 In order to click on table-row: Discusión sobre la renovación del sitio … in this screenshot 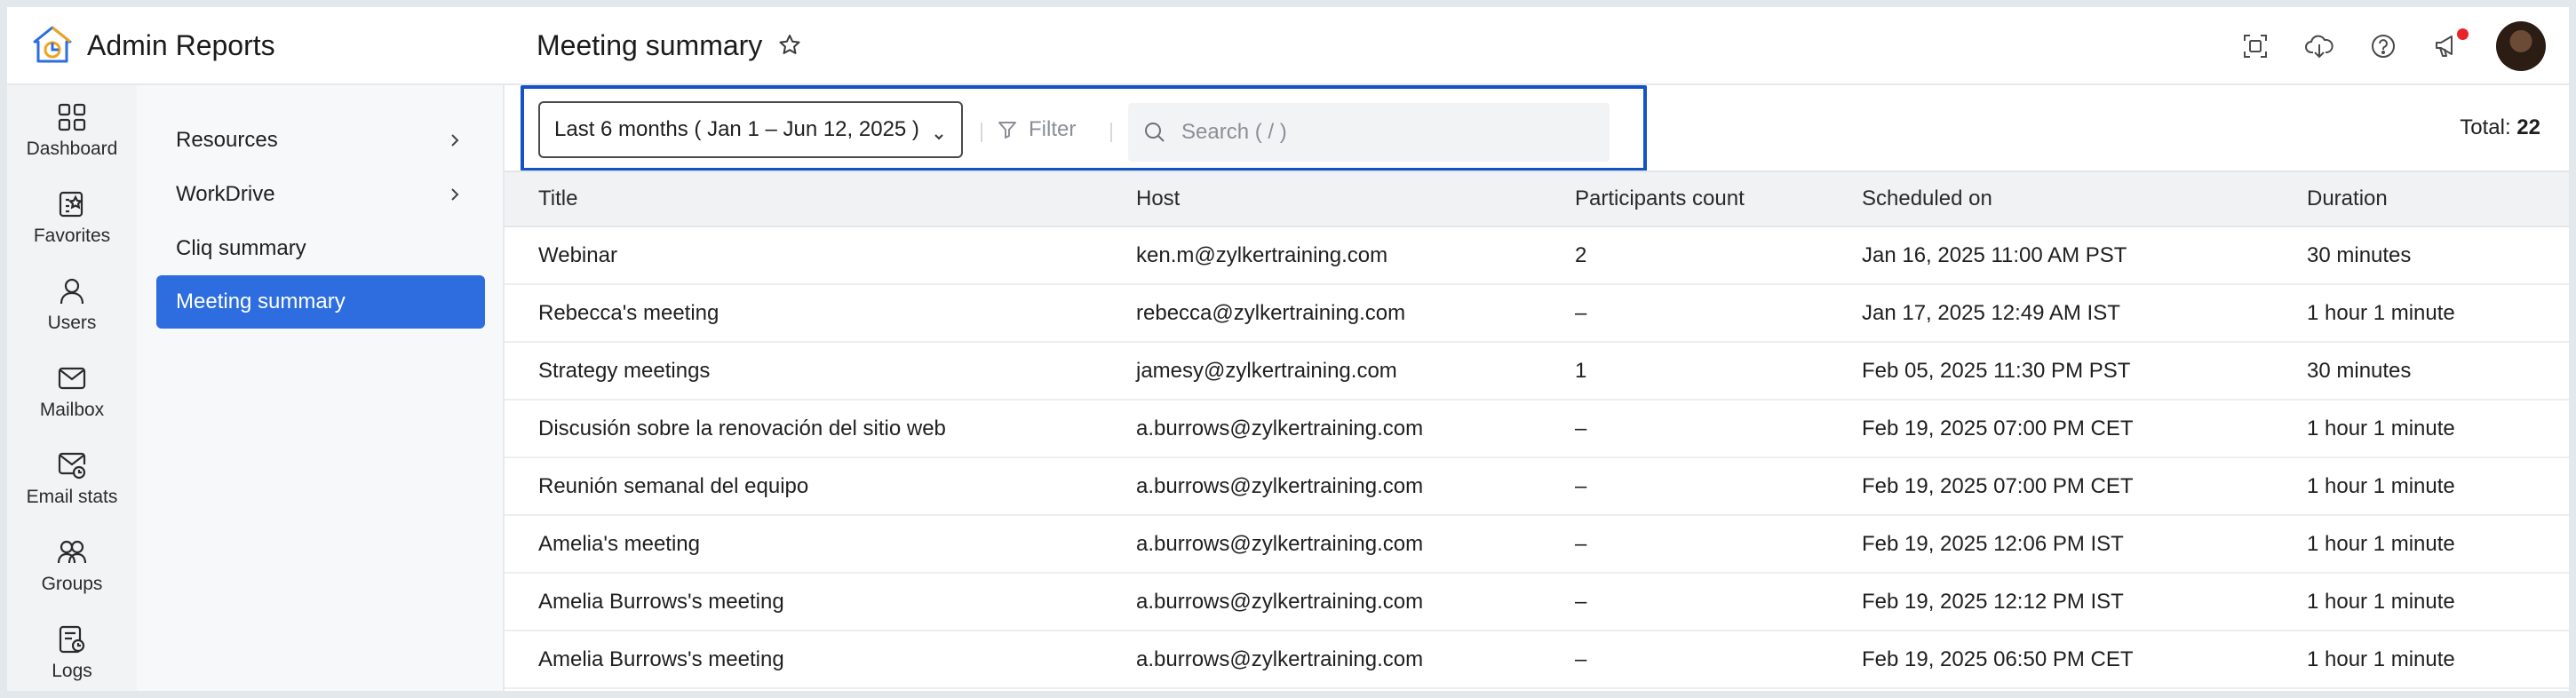, I will do `click(1537, 429)`.